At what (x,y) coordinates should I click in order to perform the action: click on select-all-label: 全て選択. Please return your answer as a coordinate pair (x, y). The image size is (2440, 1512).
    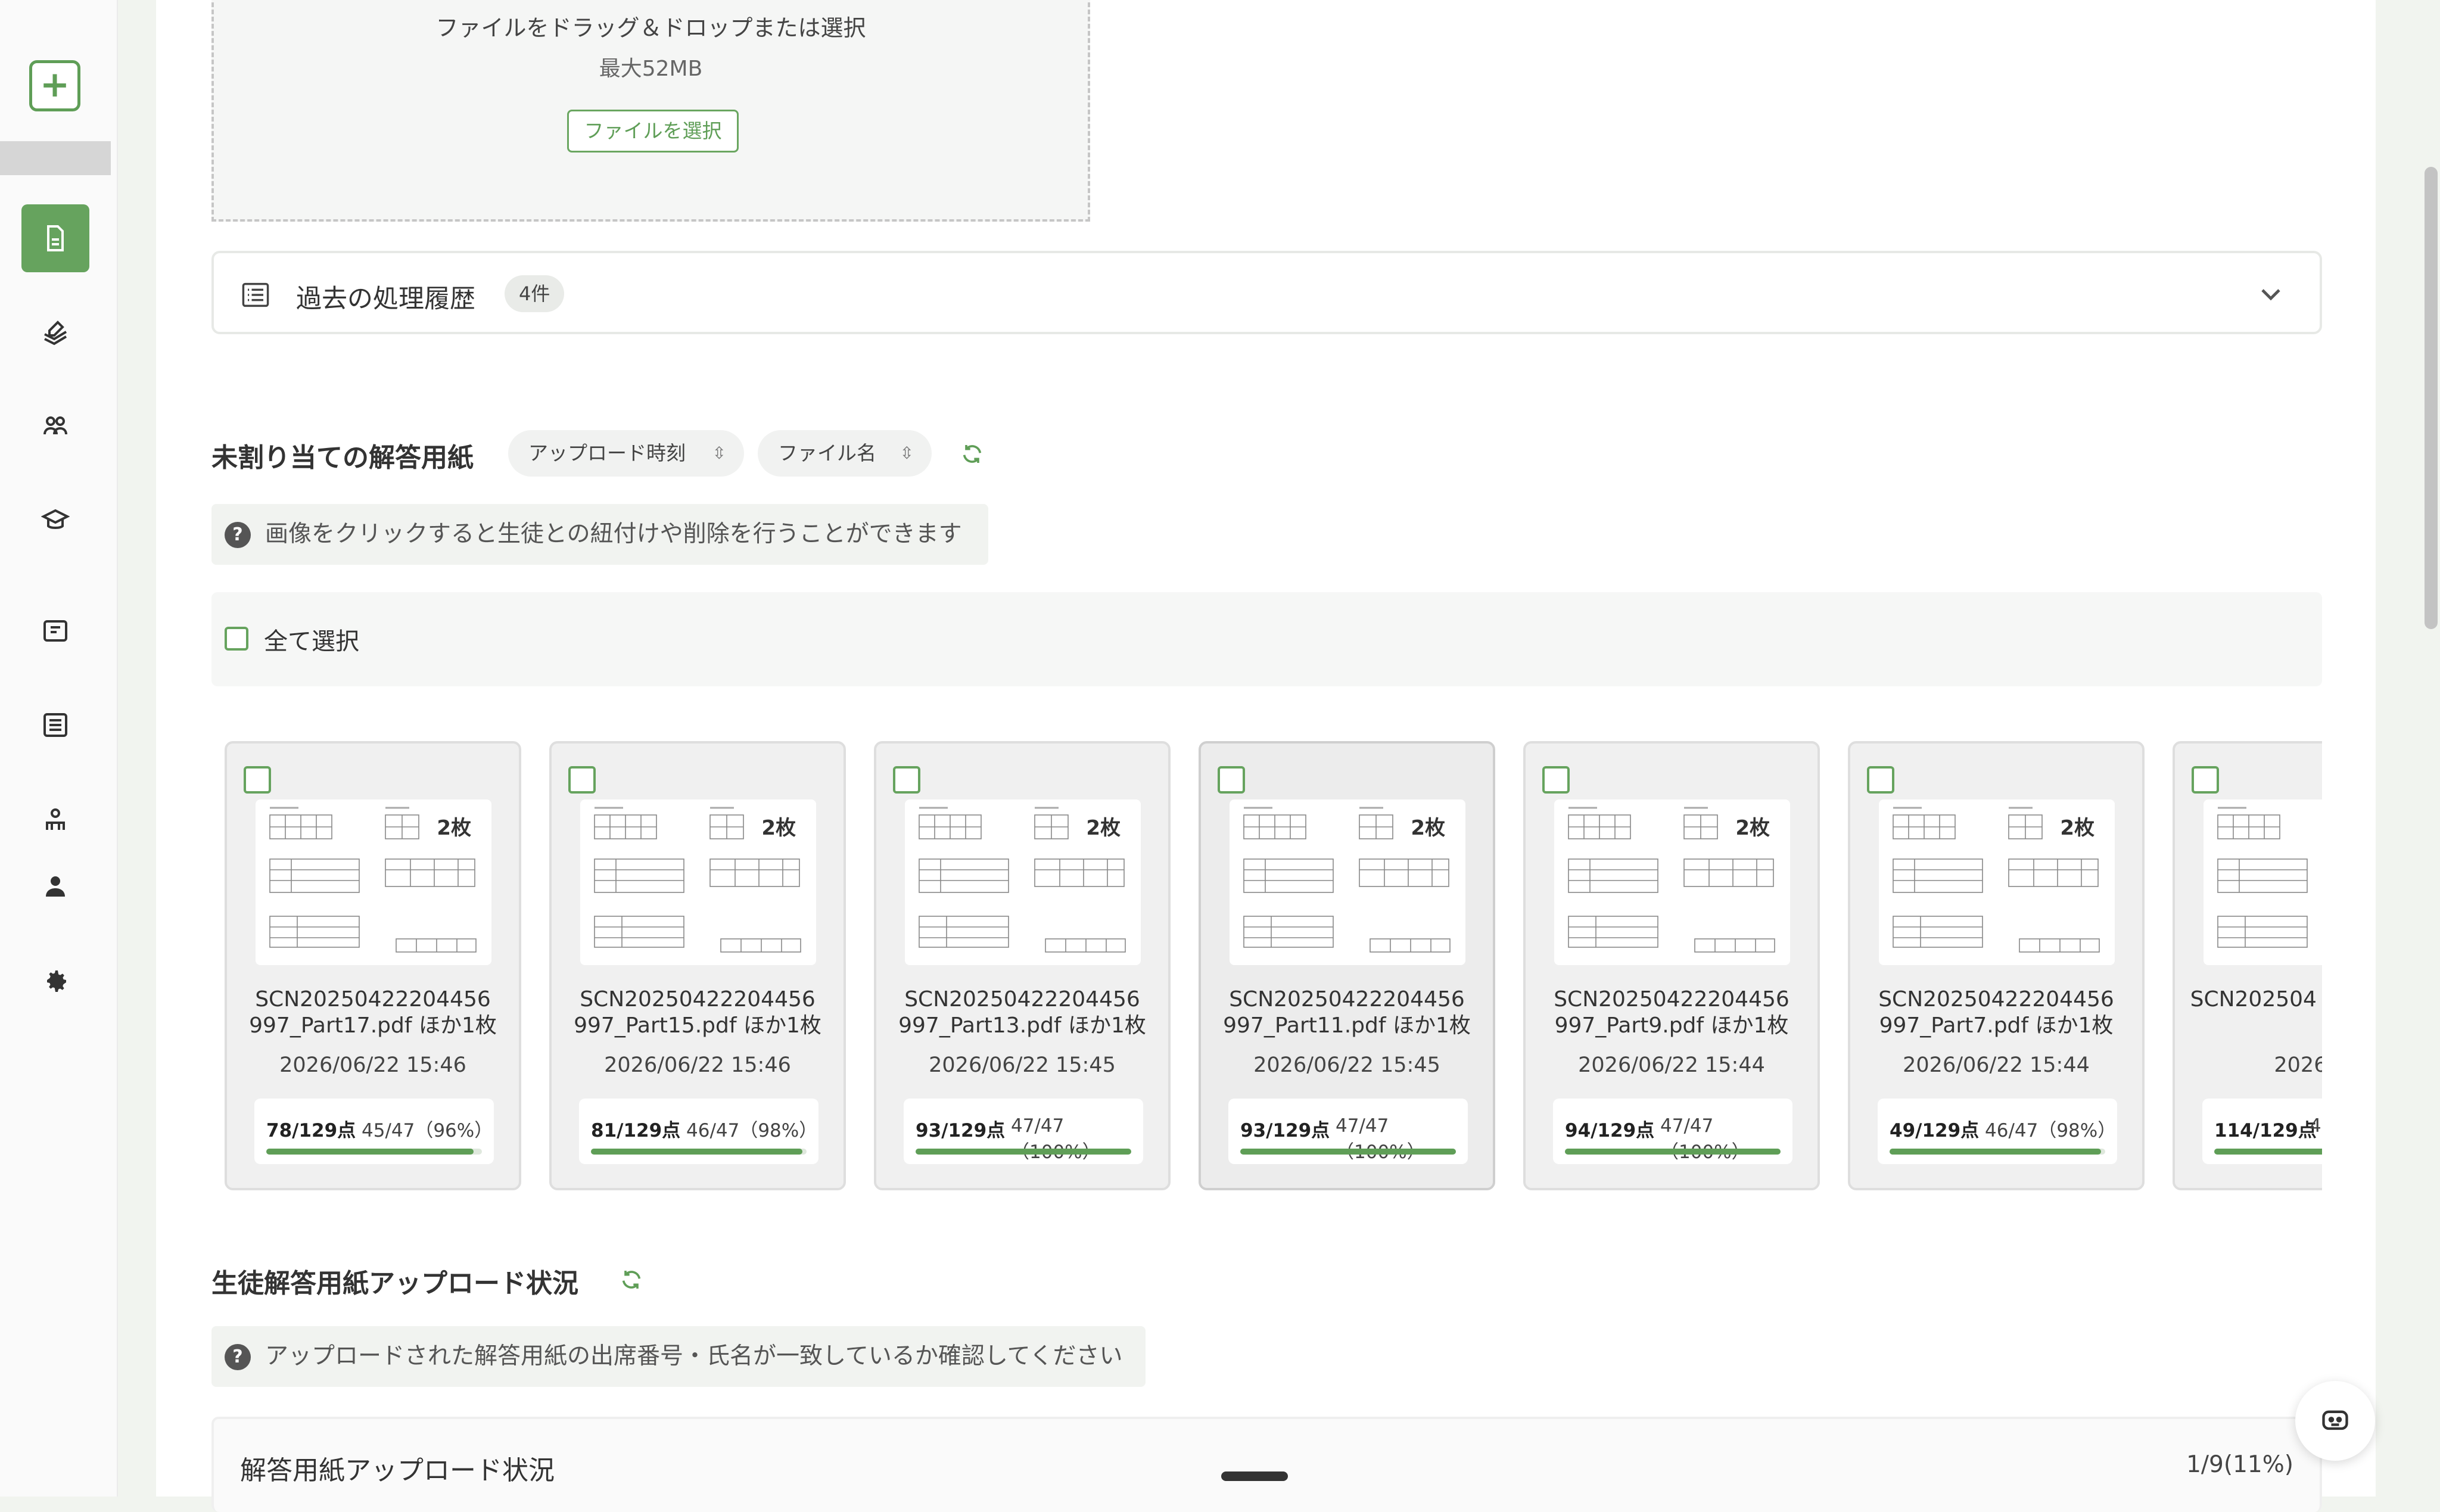
    Looking at the image, I should click on (311, 639).